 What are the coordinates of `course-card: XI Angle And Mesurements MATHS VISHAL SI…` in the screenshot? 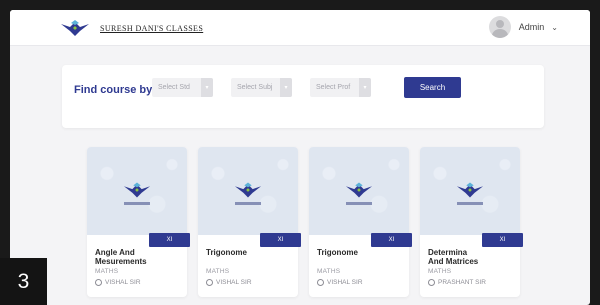 It's located at (138, 222).